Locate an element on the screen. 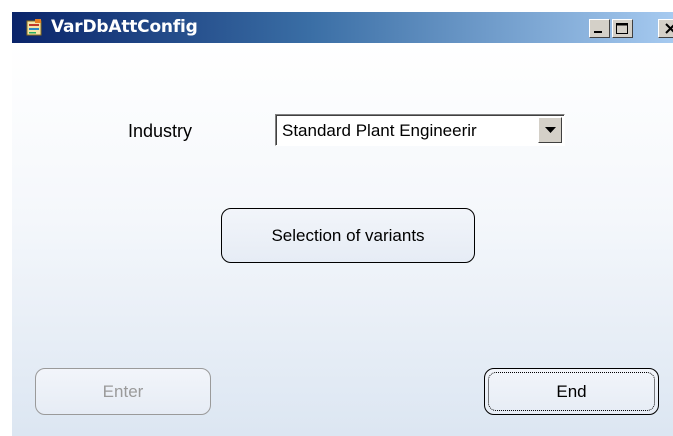 This screenshot has height=436, width=673. minimize-icon is located at coordinates (598, 32).